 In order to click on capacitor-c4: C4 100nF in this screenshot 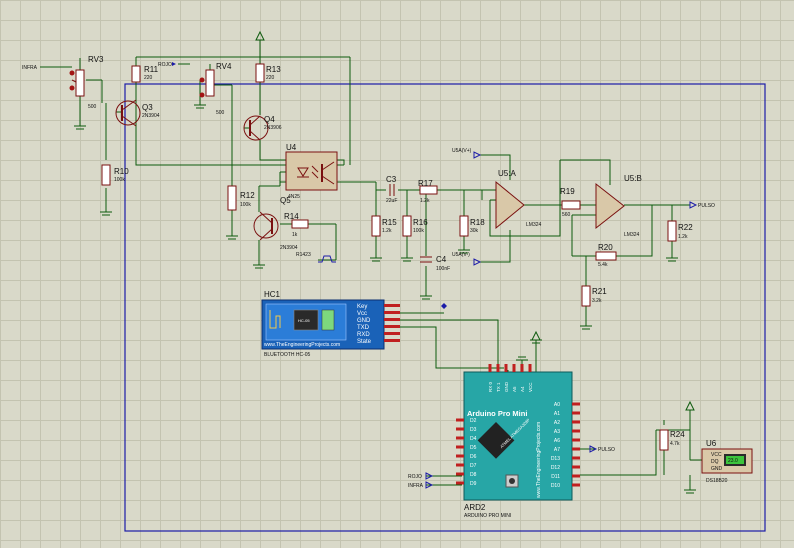, I will do `click(435, 263)`.